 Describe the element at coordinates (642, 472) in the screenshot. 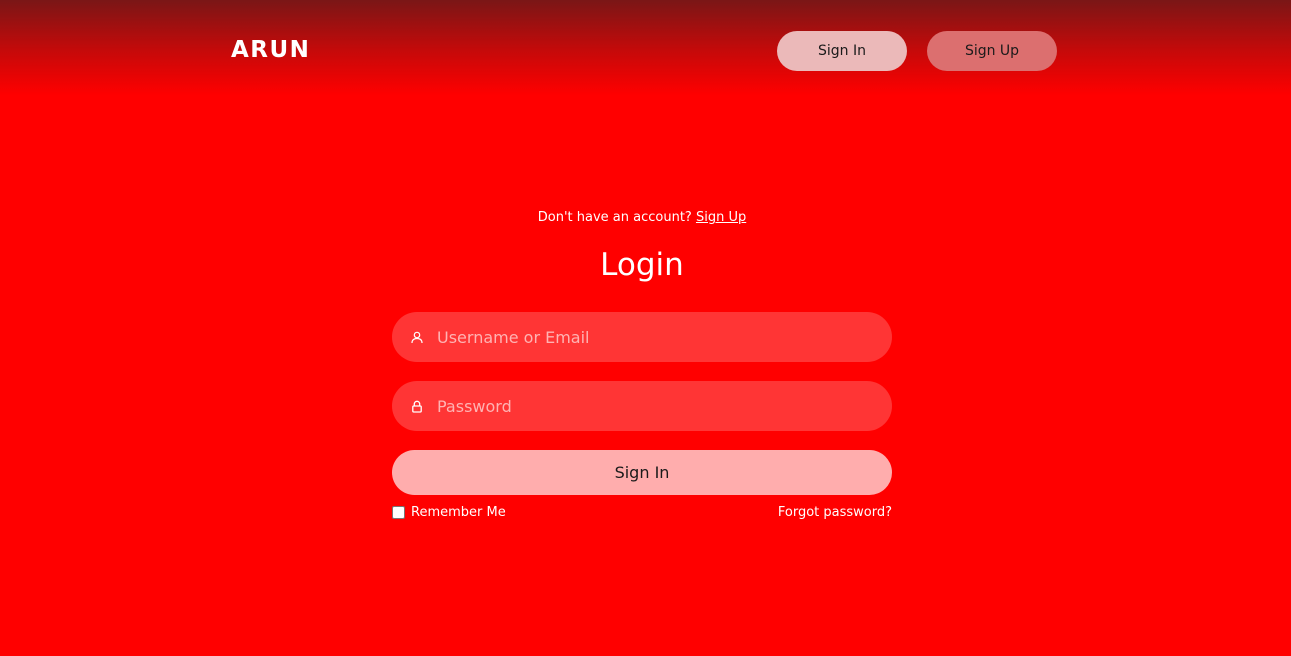

I see `sign-in-button: Sign In` at that location.